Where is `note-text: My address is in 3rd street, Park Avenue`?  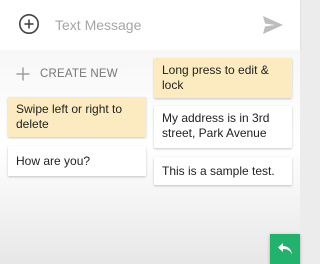
note-text: My address is in 3rd street, Park Avenue is located at coordinates (216, 125).